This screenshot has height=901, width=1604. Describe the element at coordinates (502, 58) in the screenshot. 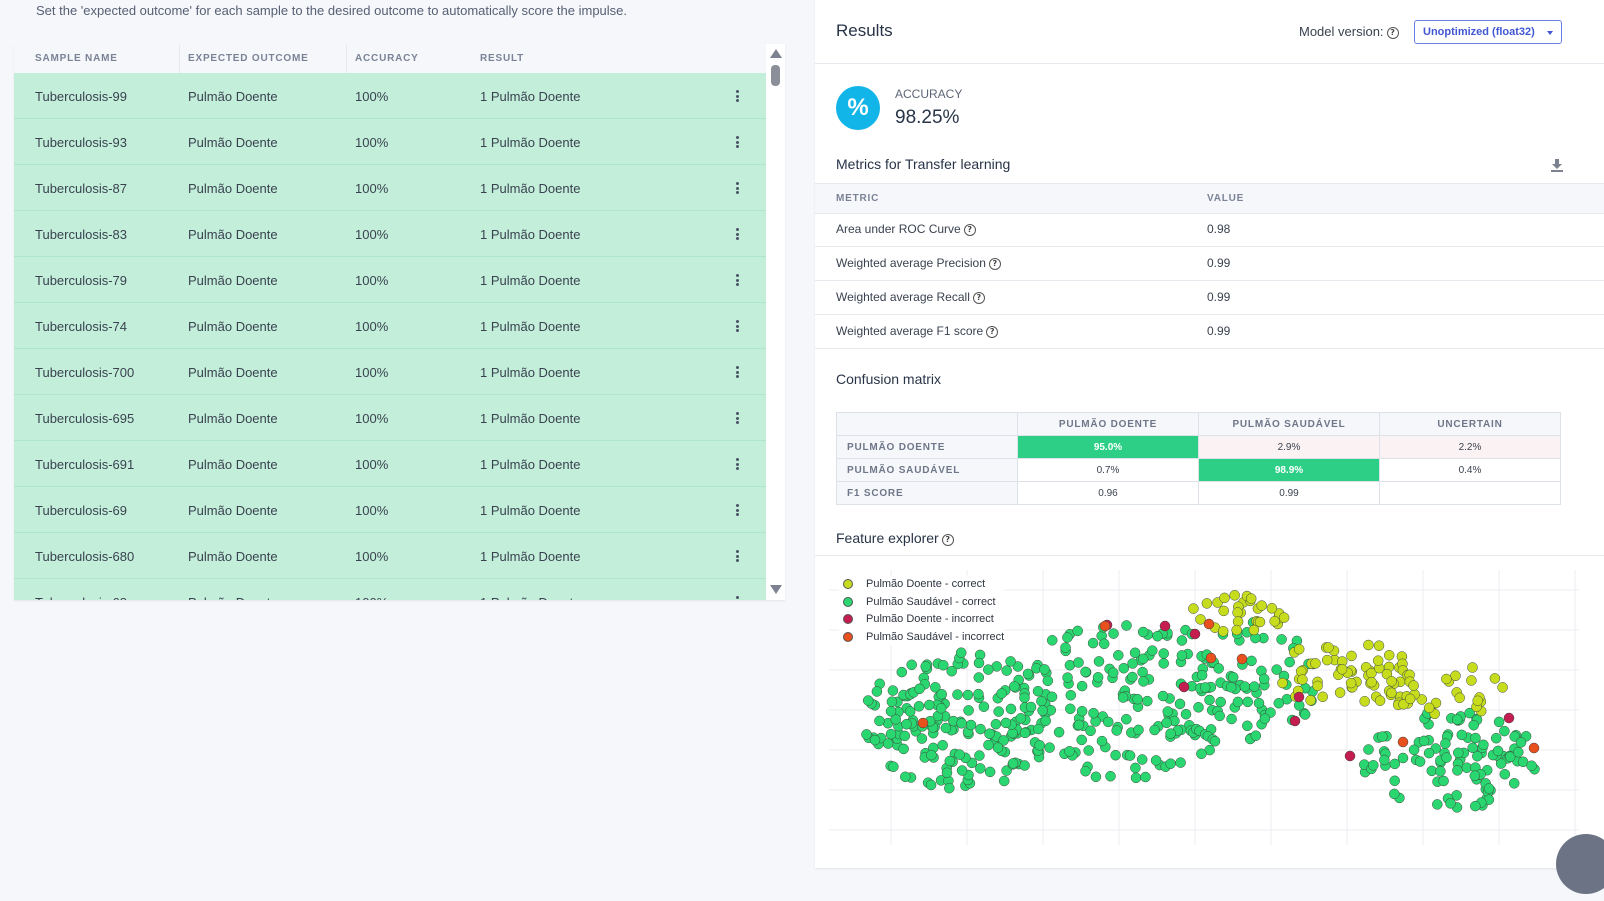

I see `column-header-result: RESULT` at that location.